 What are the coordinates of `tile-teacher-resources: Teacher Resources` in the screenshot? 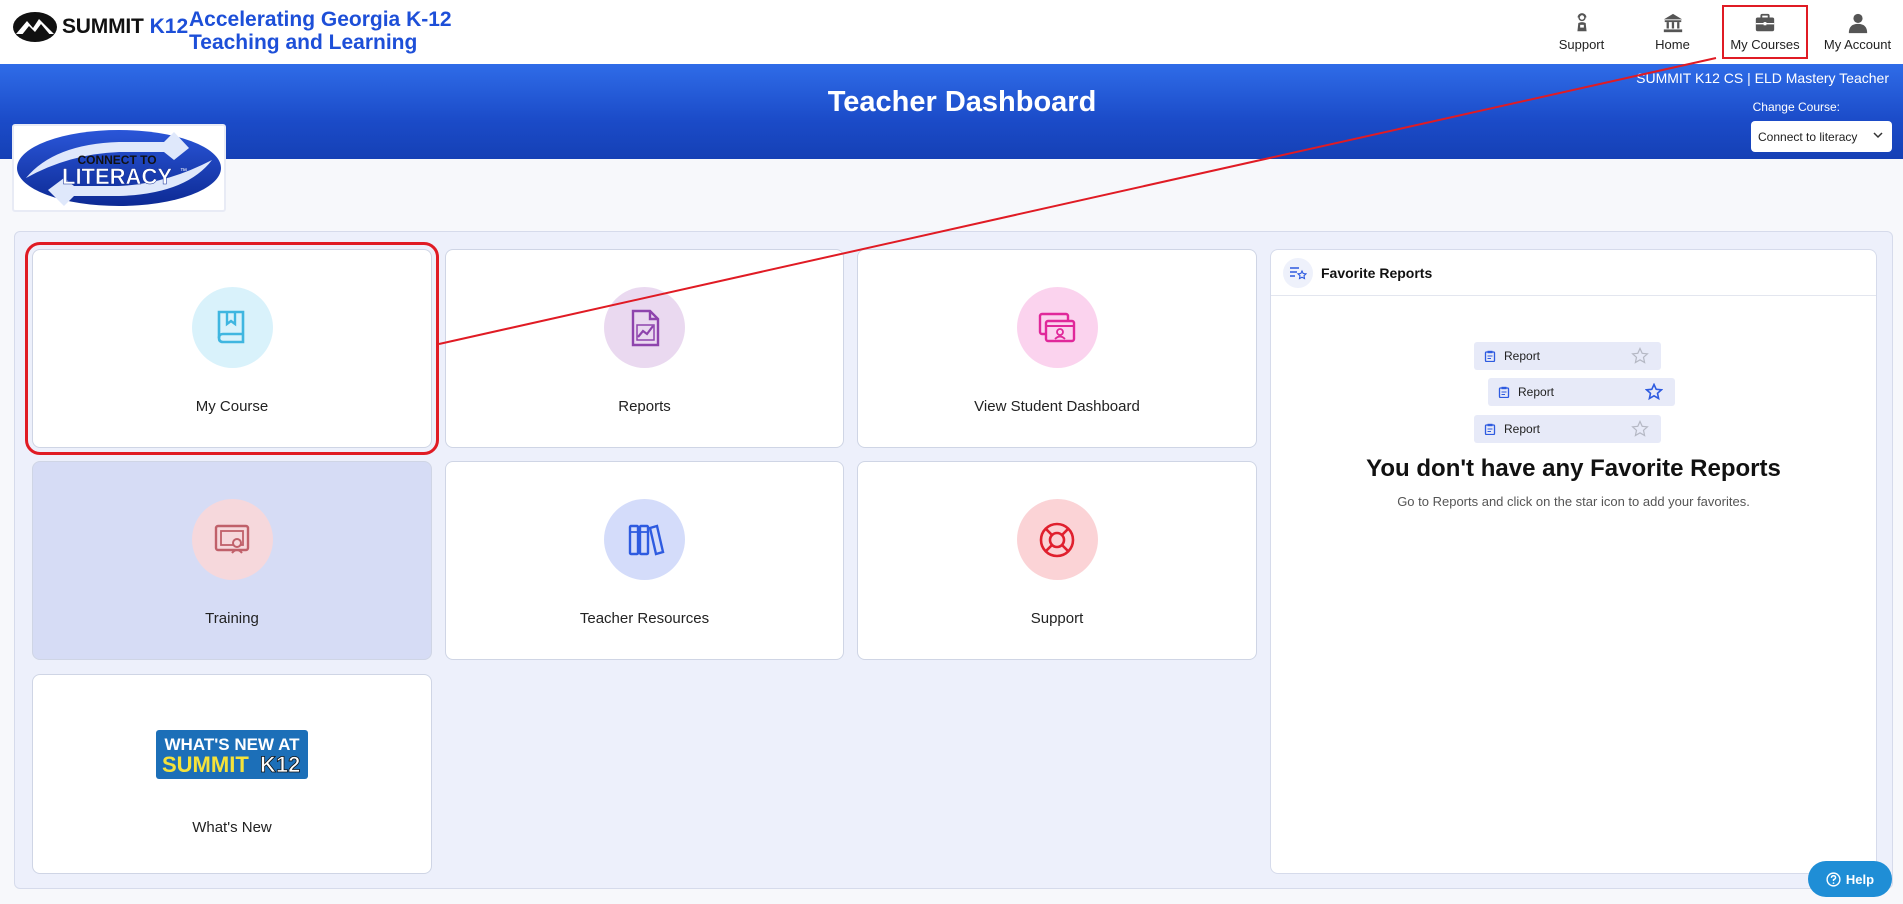 It's located at (644, 560).